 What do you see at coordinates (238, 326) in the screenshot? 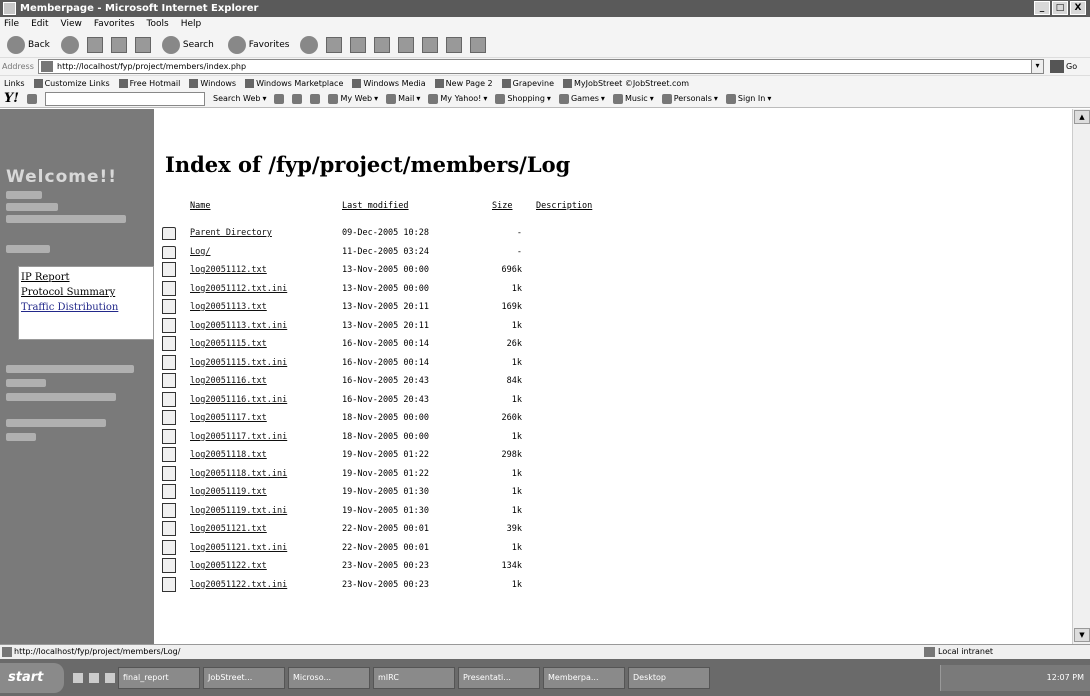
I see `file-link: log20051113.txt.ini` at bounding box center [238, 326].